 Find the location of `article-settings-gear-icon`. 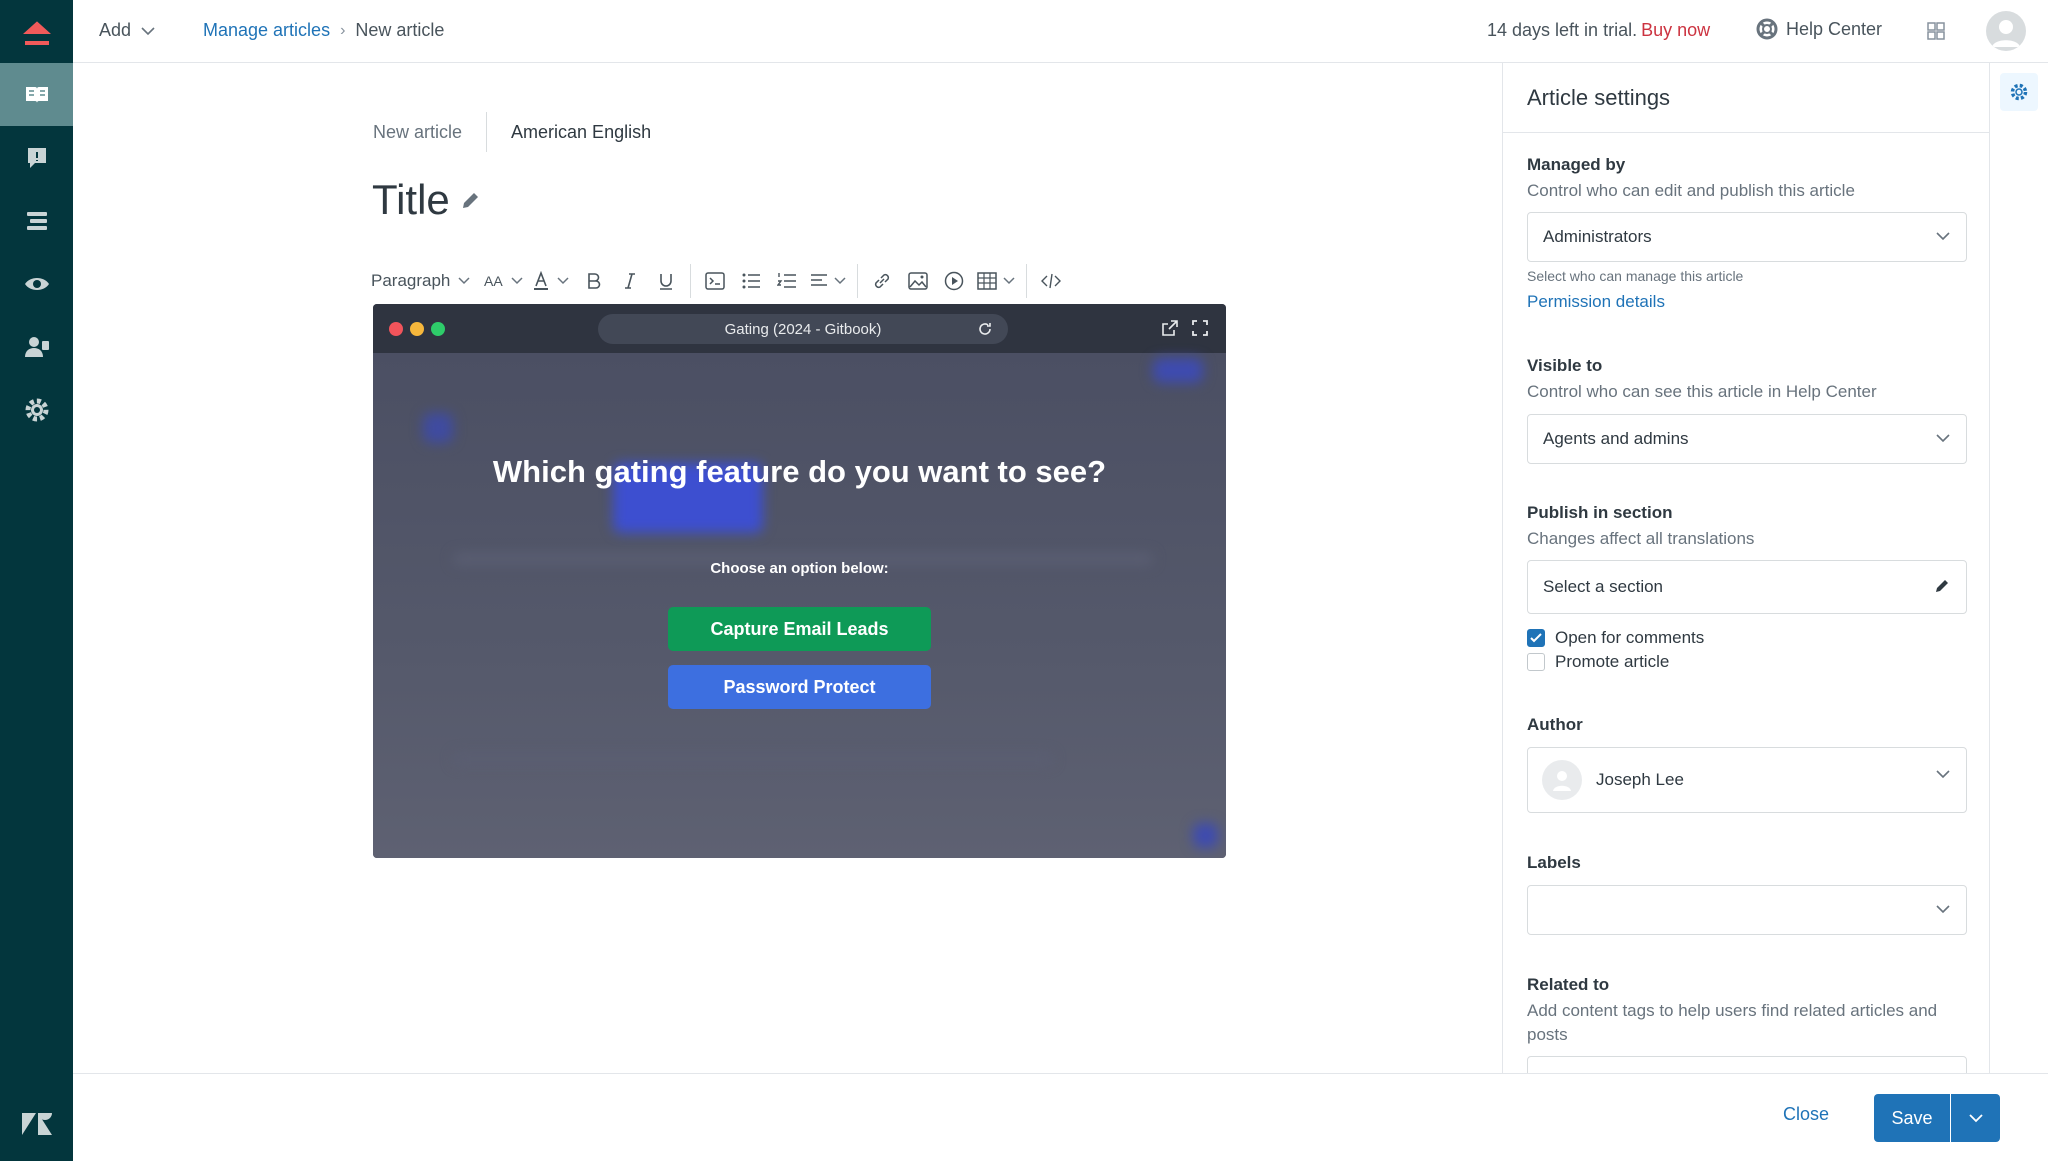

article-settings-gear-icon is located at coordinates (2019, 92).